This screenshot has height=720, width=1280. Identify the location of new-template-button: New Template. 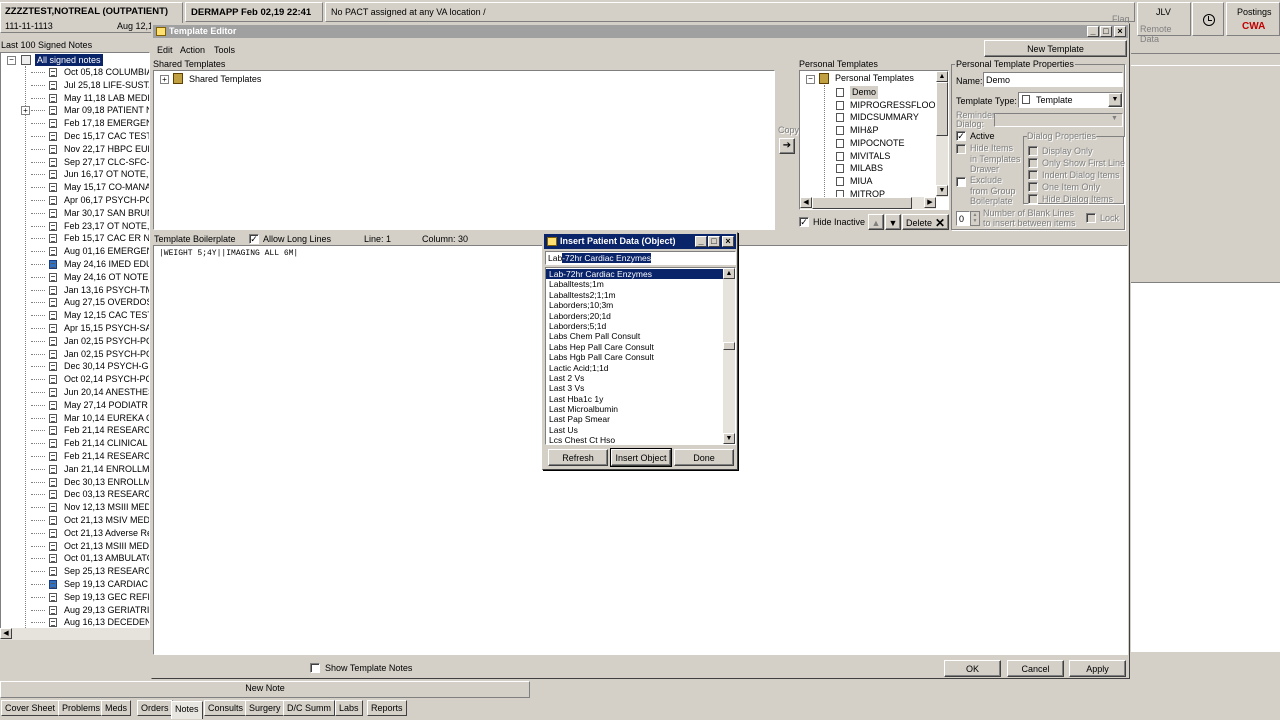
(1055, 48).